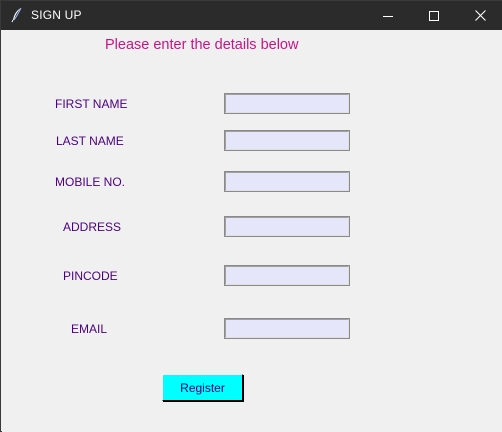  I want to click on minimize-icon, so click(388, 16).